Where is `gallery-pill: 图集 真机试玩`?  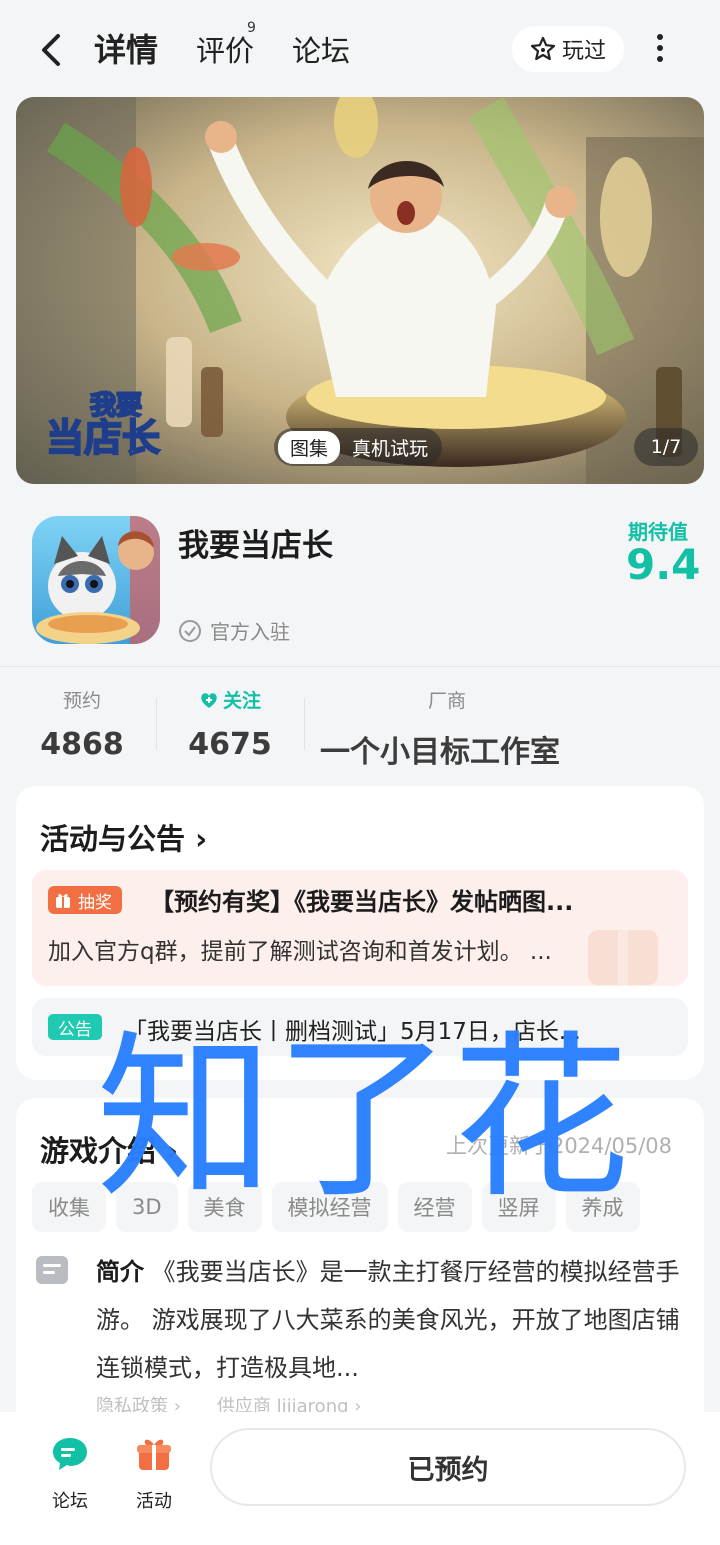 gallery-pill: 图集 真机试玩 is located at coordinates (358, 447).